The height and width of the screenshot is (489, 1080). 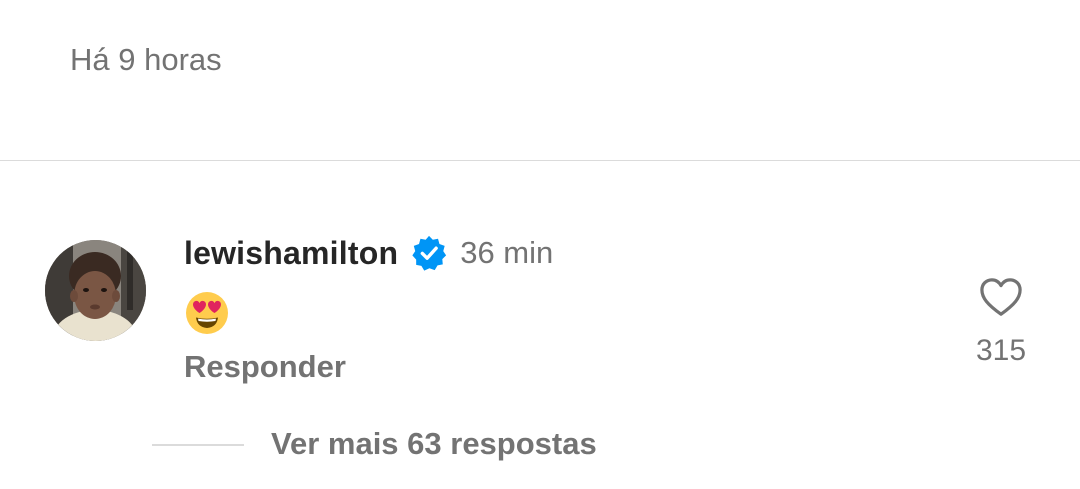 What do you see at coordinates (265, 367) in the screenshot?
I see `reply-button: Responder` at bounding box center [265, 367].